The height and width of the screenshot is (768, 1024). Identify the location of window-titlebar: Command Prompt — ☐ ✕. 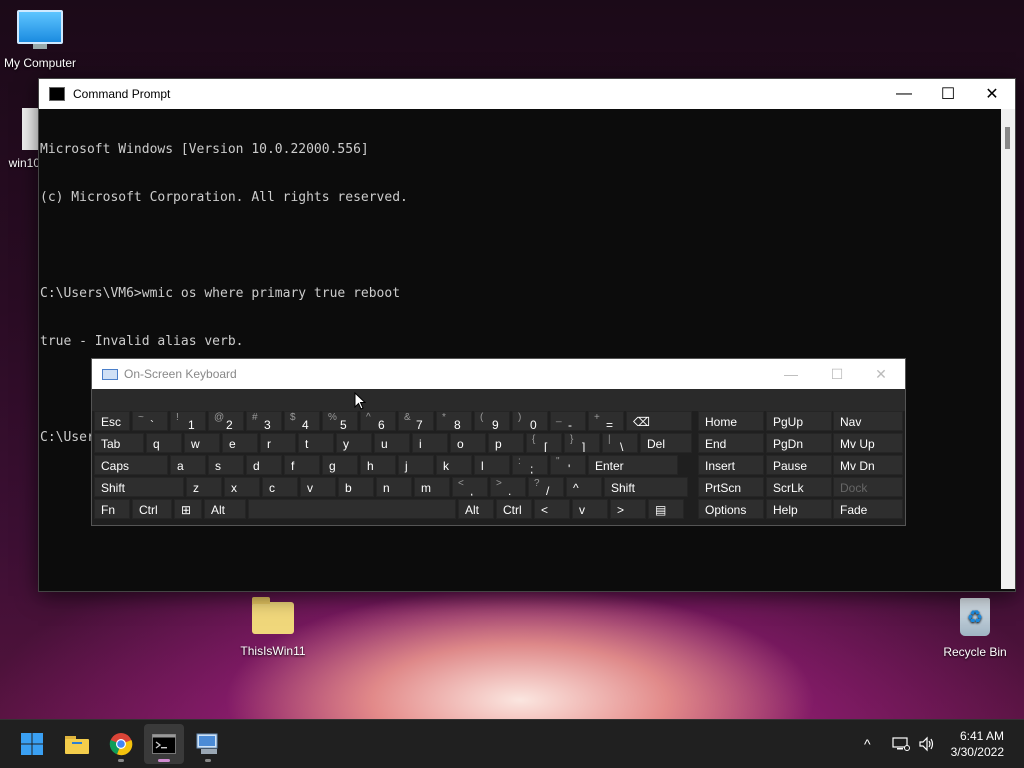
(527, 94).